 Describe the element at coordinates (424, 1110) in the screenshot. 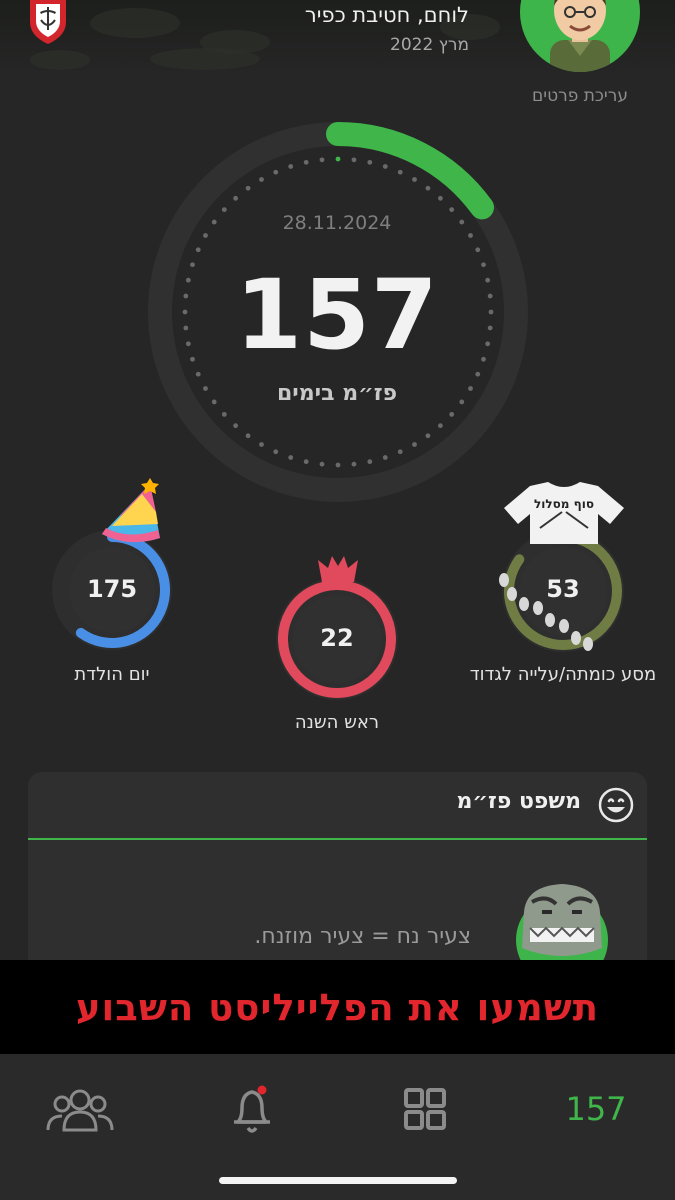

I see `grid-icon` at that location.